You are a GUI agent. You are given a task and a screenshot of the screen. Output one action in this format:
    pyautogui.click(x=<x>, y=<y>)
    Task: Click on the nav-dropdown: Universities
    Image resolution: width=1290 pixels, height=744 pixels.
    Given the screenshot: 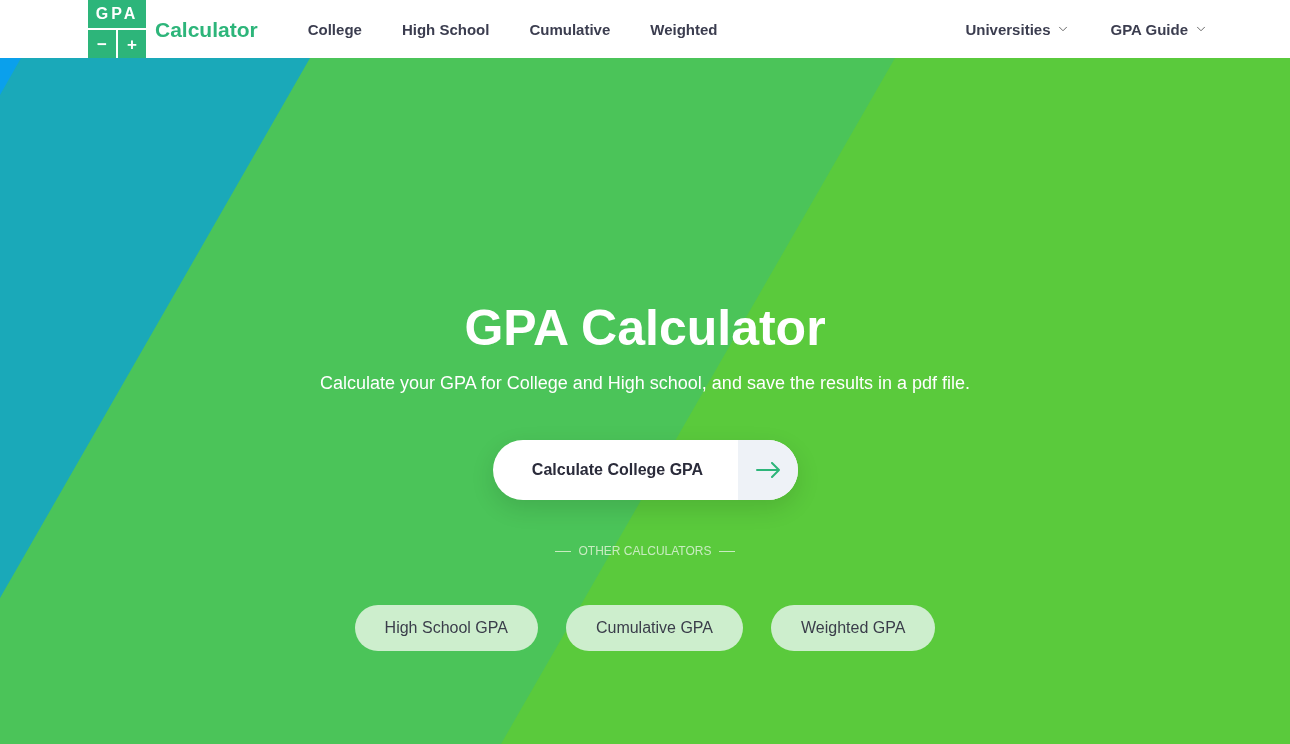 What is the action you would take?
    pyautogui.click(x=1018, y=29)
    